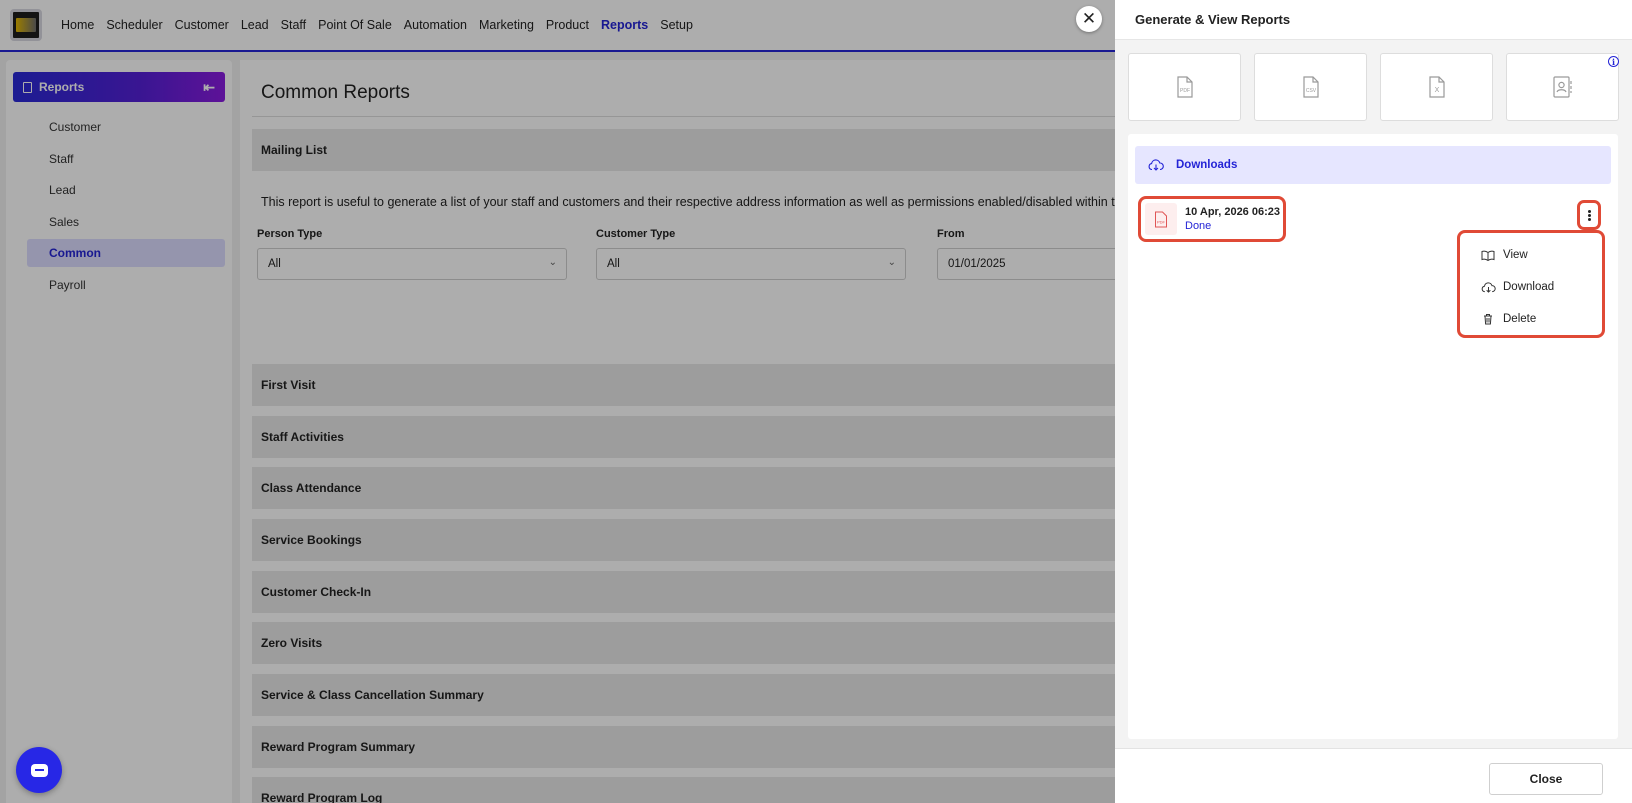 The width and height of the screenshot is (1632, 803). I want to click on close-drawer-button: ✕, so click(1089, 19).